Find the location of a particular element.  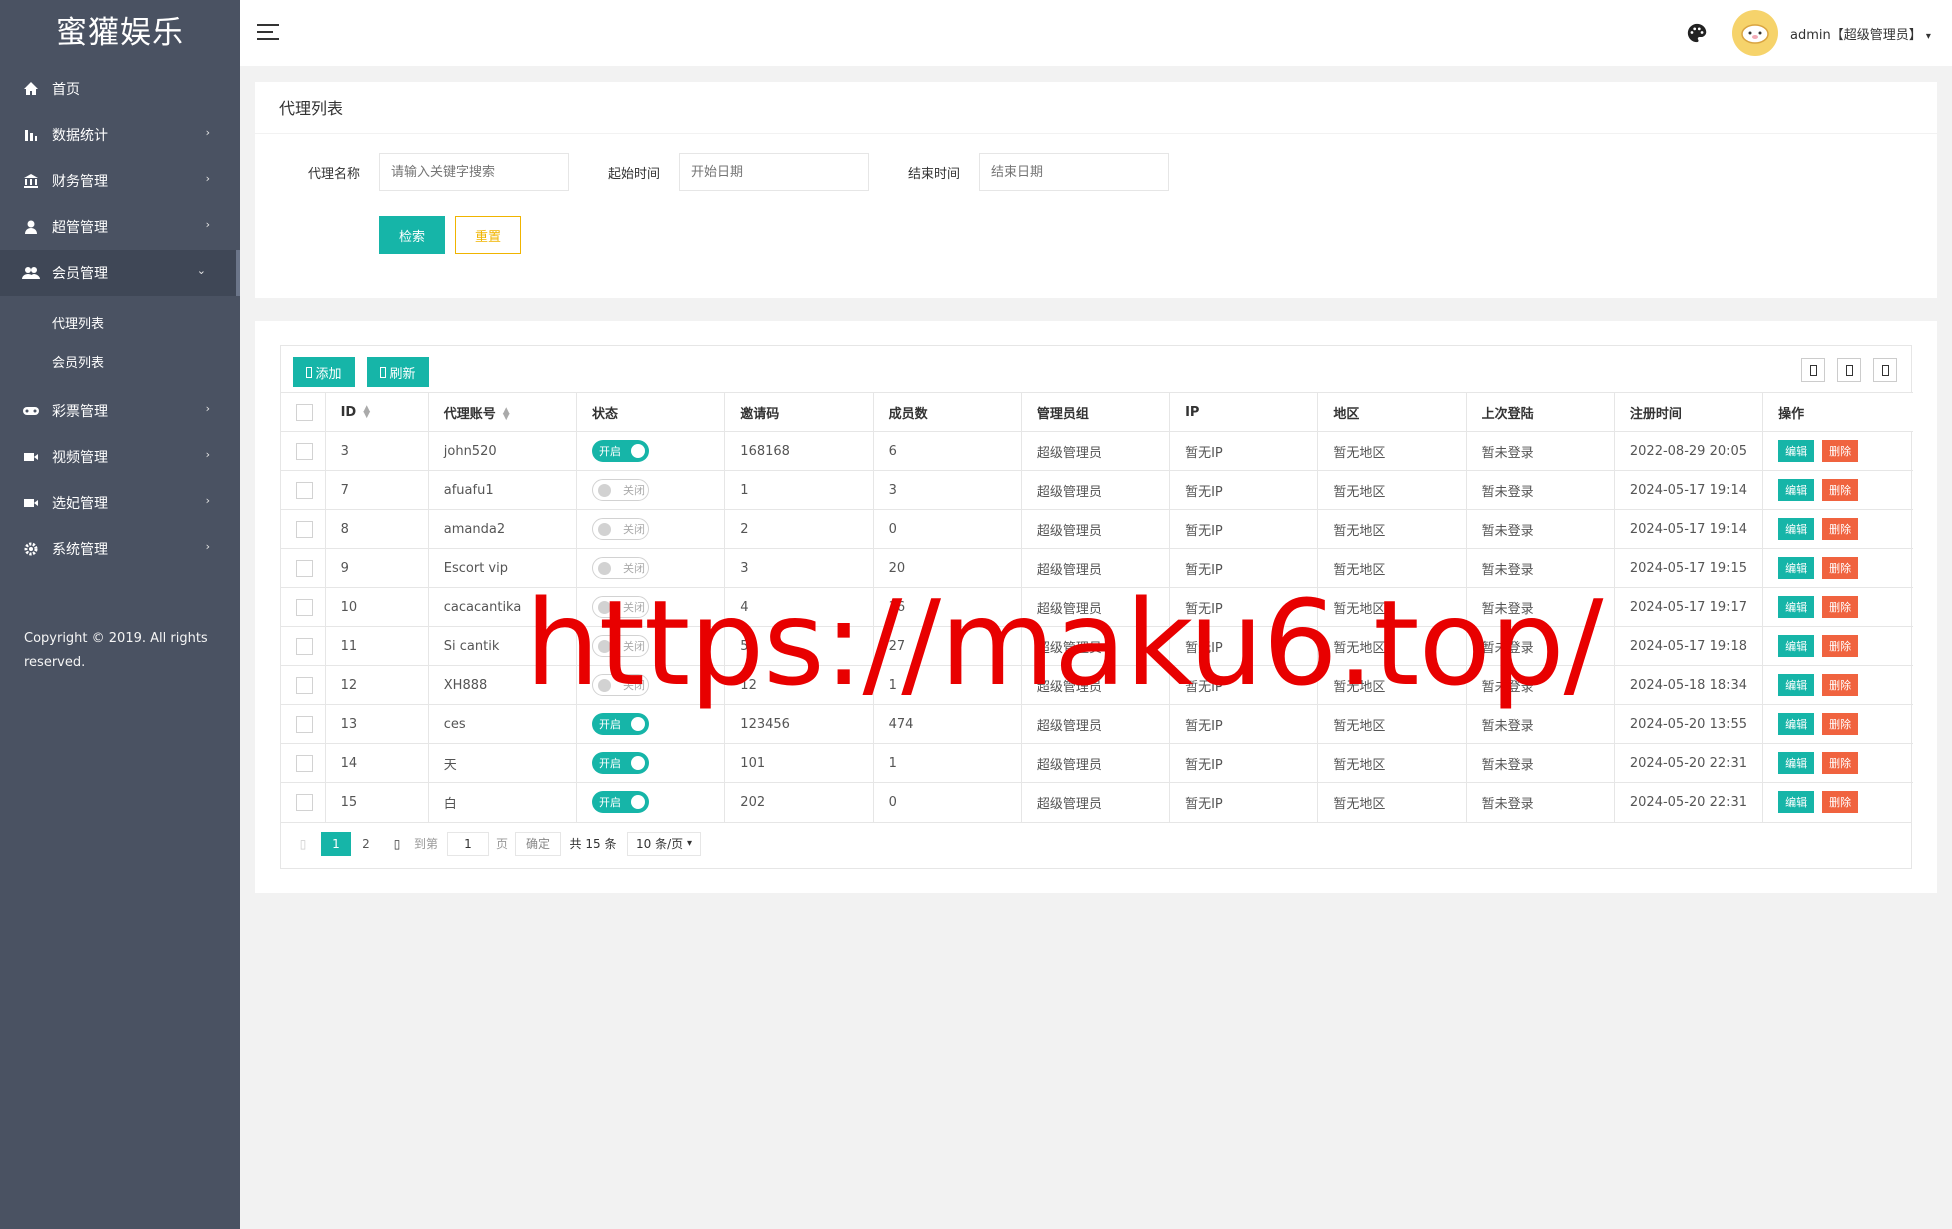

page-title: 代理列表 is located at coordinates (1096, 108).